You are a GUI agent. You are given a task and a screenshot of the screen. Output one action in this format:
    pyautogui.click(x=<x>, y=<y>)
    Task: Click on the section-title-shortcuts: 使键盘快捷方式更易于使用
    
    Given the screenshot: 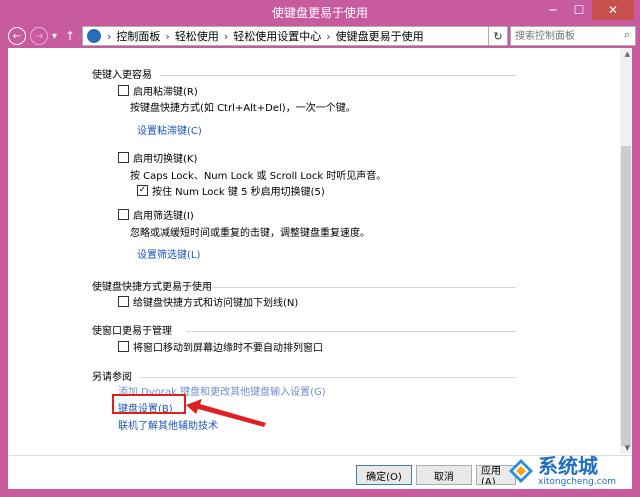 What is the action you would take?
    pyautogui.click(x=152, y=287)
    